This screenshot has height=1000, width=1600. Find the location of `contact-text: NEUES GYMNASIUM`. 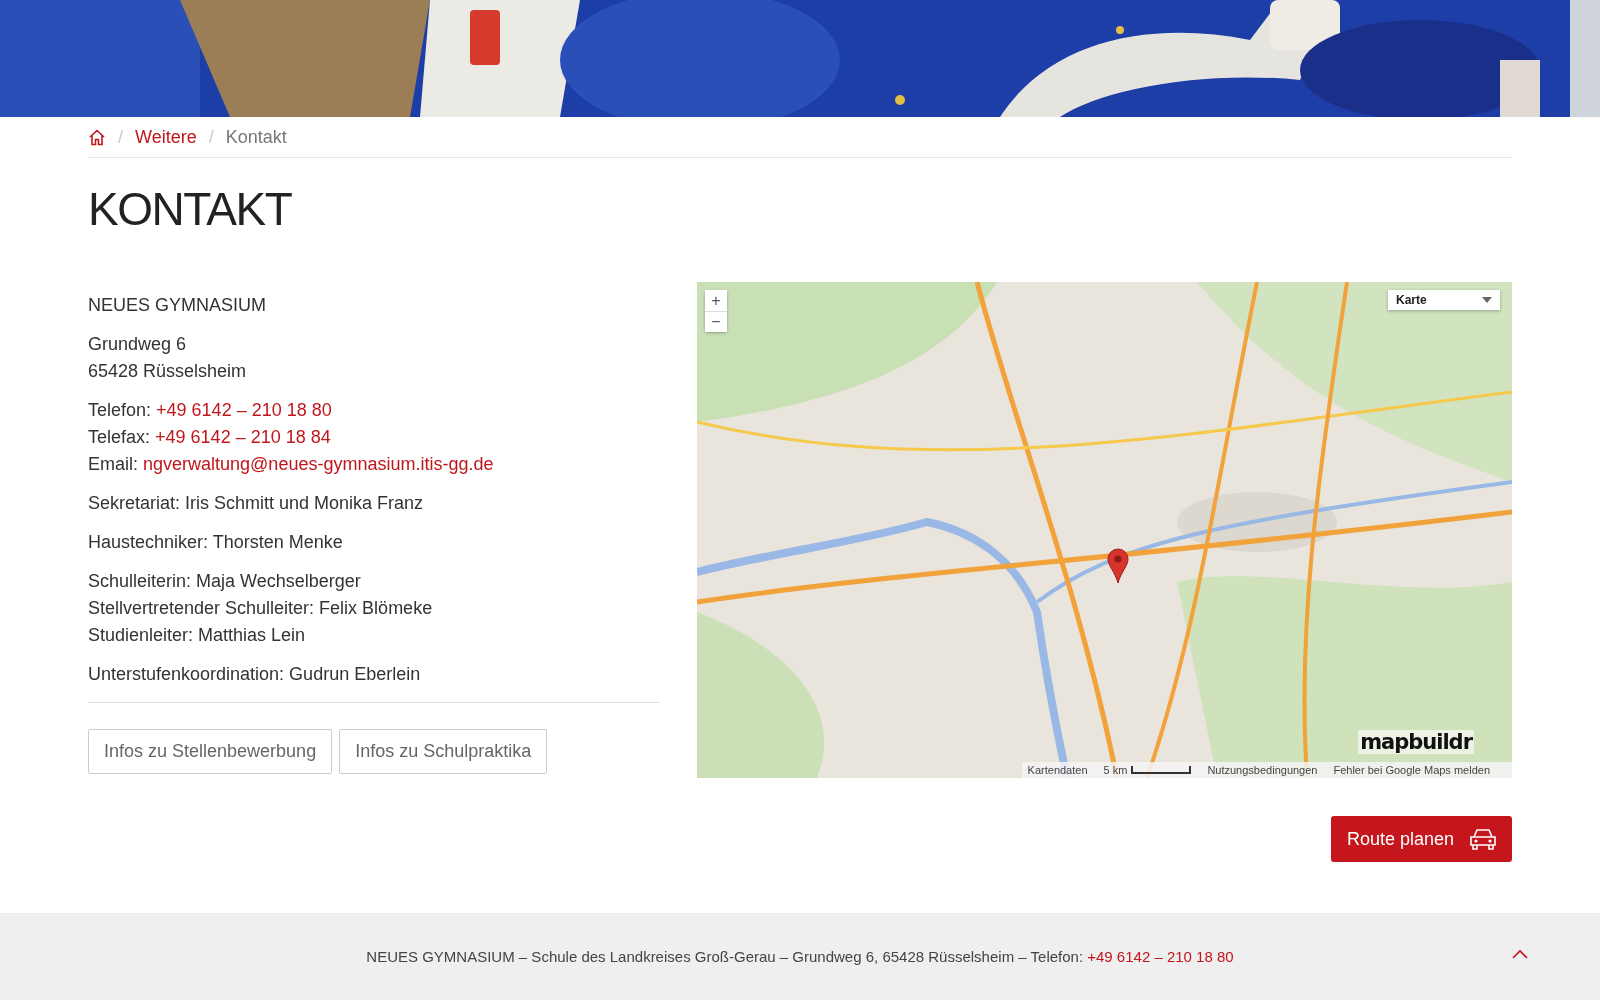

contact-text: NEUES GYMNASIUM is located at coordinates (178, 305).